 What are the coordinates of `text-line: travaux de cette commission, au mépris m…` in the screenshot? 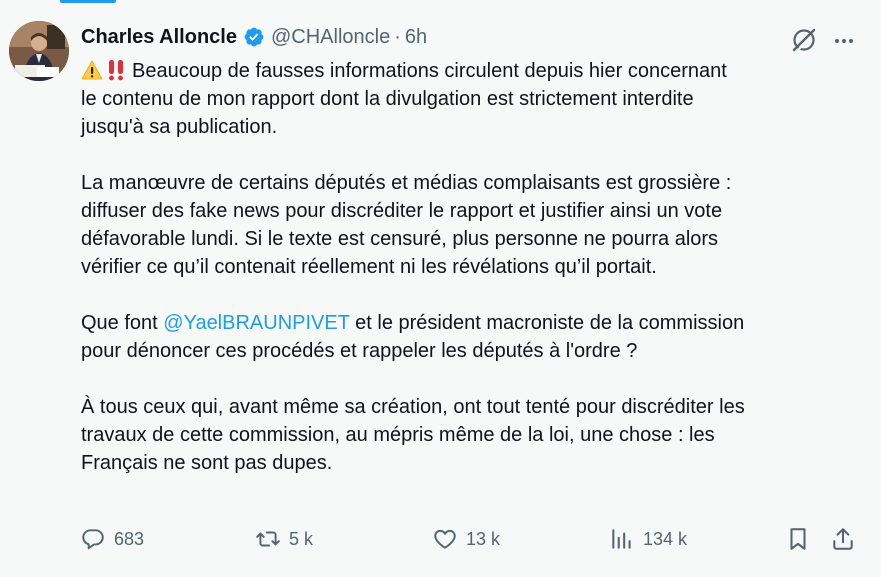 It's located at (398, 435).